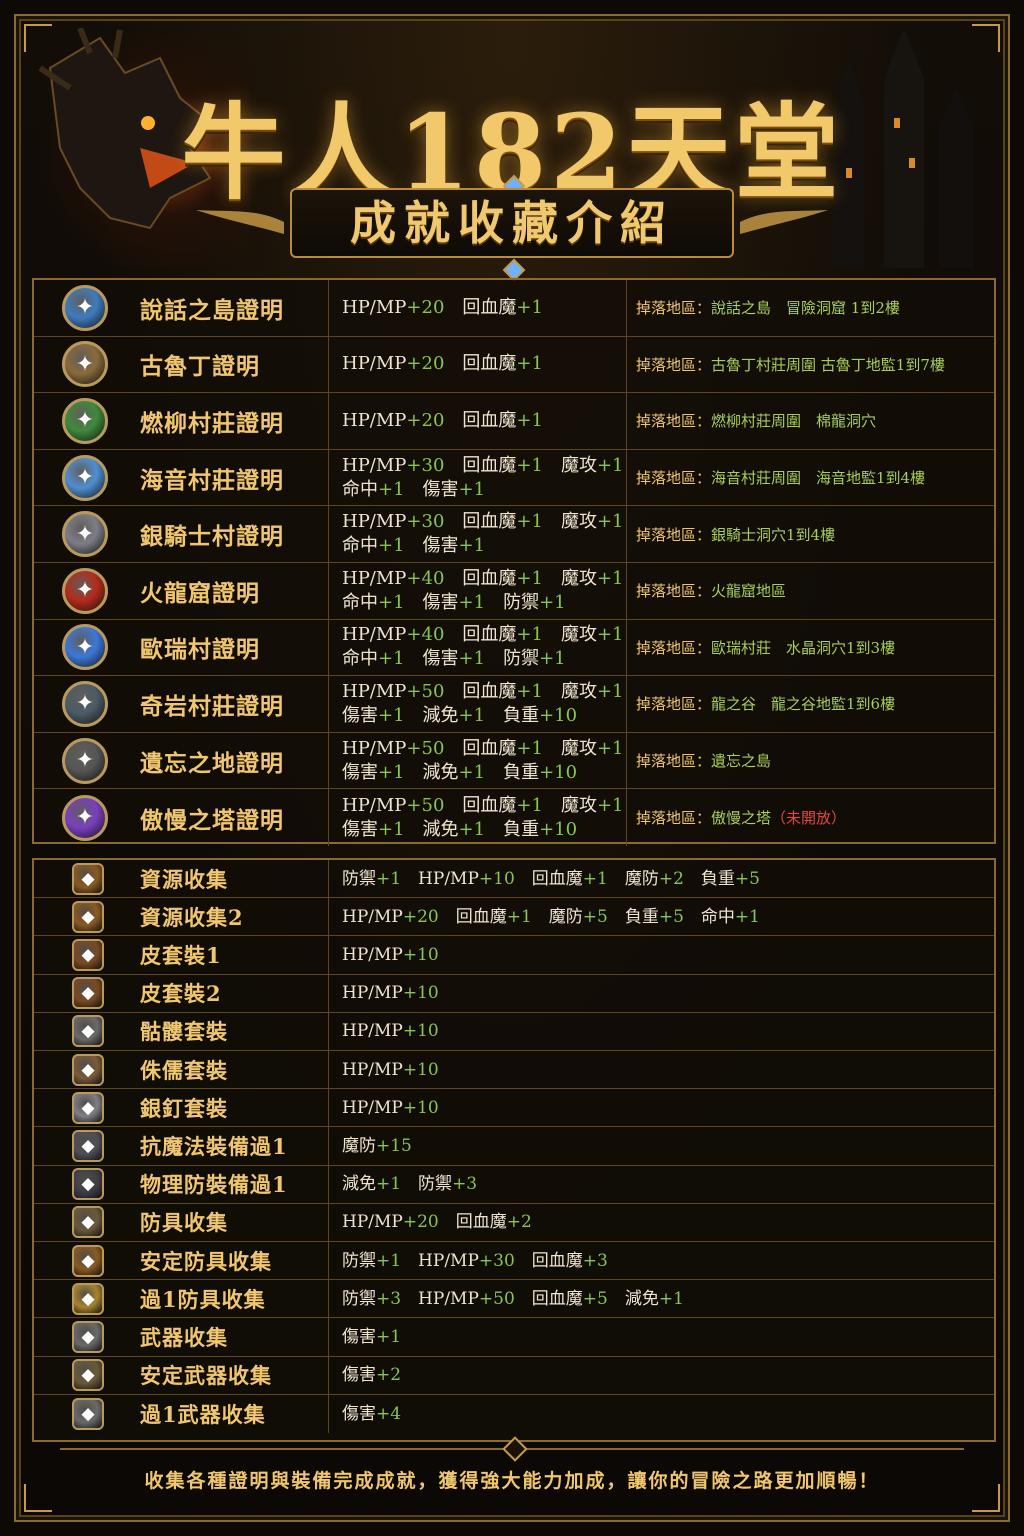 The height and width of the screenshot is (1536, 1024). I want to click on collection-name: 防具收集, so click(184, 1223).